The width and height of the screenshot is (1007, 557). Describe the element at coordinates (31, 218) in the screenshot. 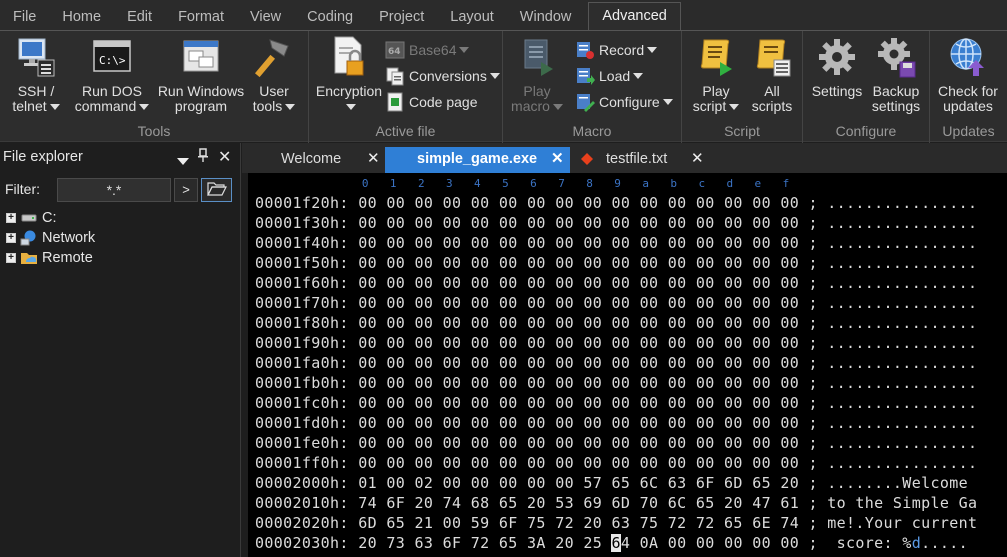

I see `tree-item-c-drive: + C:` at that location.